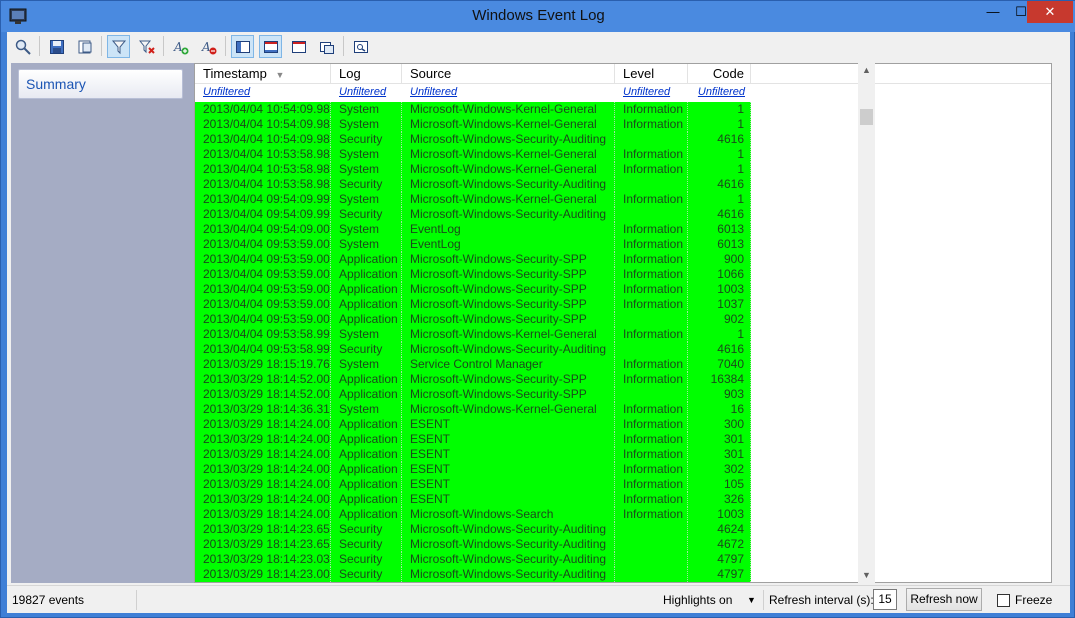 The height and width of the screenshot is (618, 1075). Describe the element at coordinates (719, 499) in the screenshot. I see `cell-code: 326` at that location.